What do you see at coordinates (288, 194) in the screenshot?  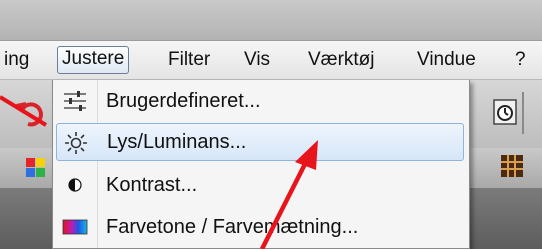 I see `annotation-arrow-pointer` at bounding box center [288, 194].